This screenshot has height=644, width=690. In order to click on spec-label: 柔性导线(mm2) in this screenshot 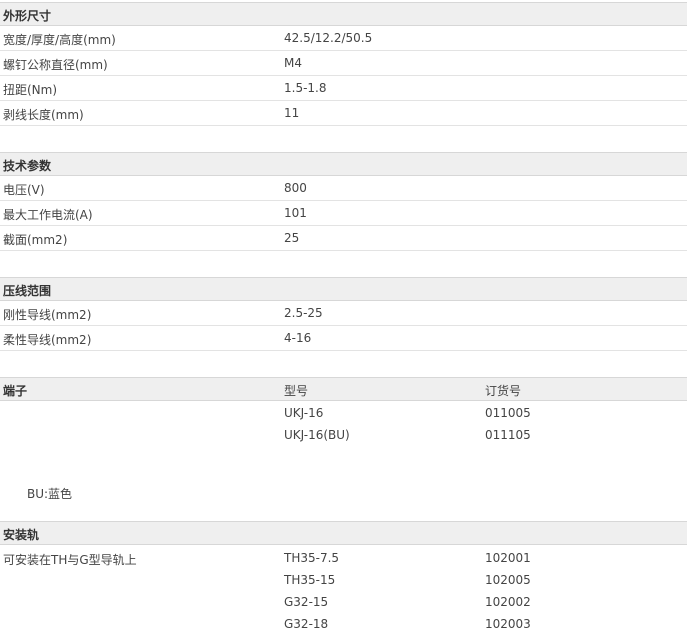, I will do `click(47, 340)`.